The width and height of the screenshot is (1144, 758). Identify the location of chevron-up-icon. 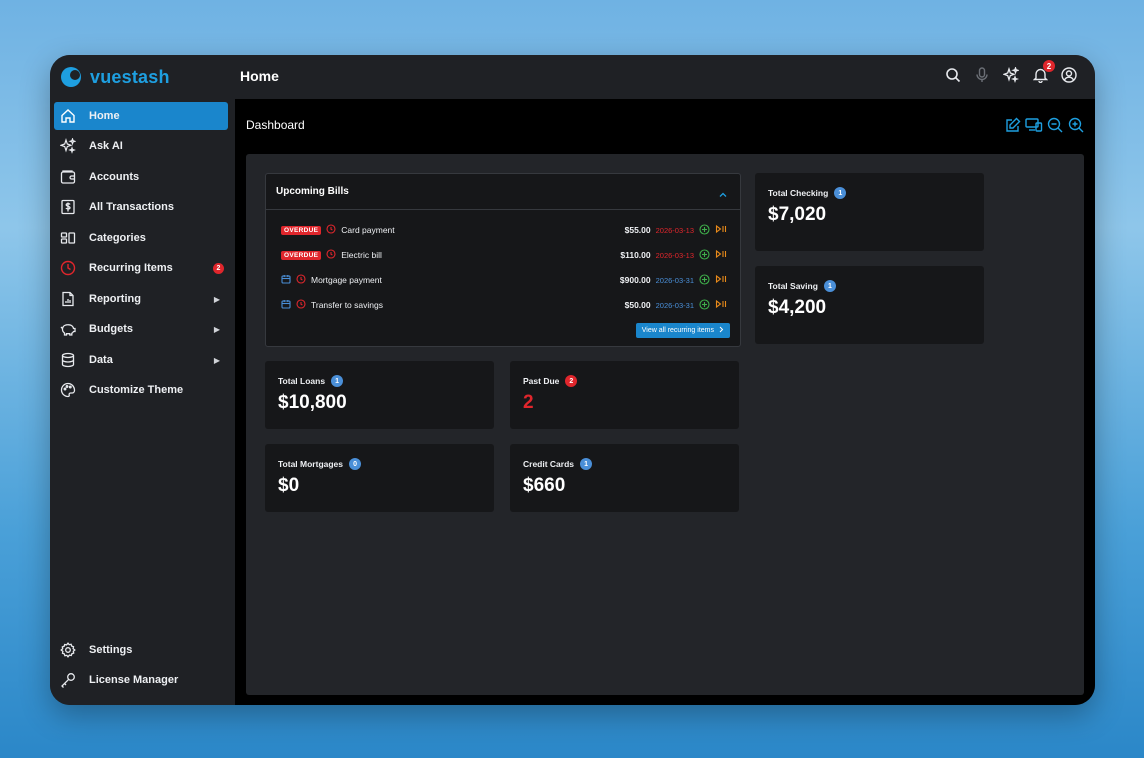
(723, 195).